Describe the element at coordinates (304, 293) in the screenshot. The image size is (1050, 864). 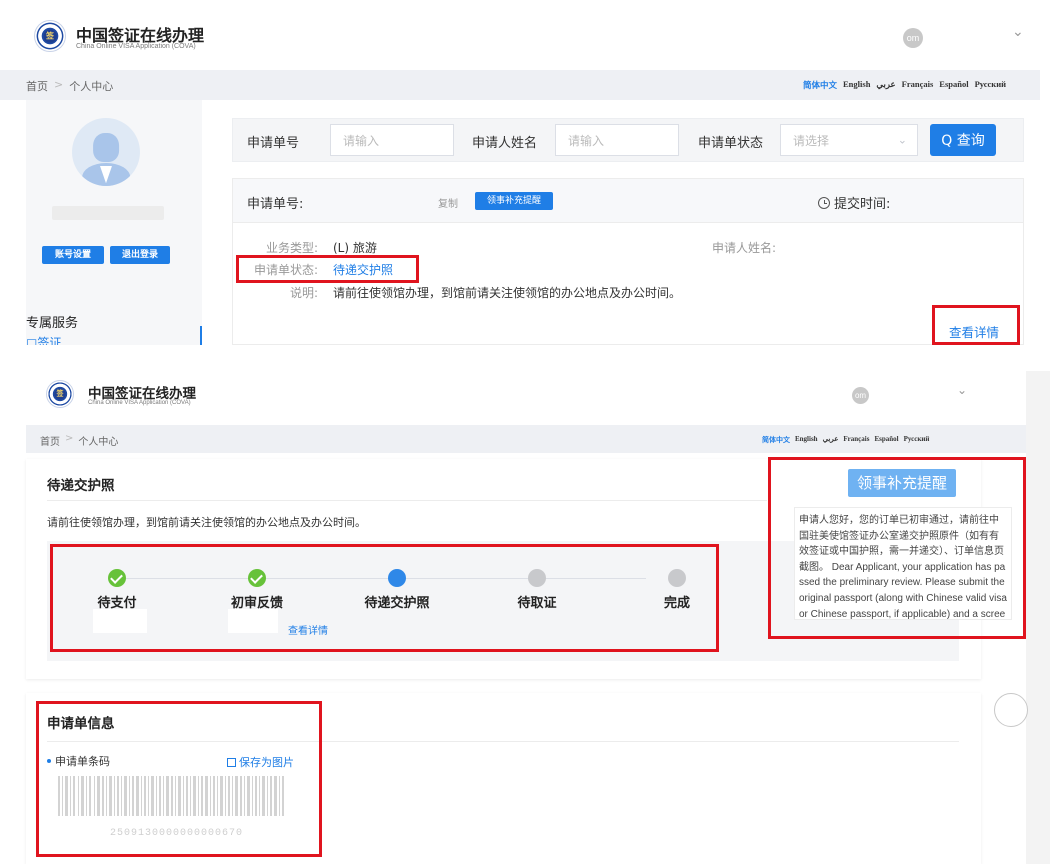
I see `note-label: 说明:` at that location.